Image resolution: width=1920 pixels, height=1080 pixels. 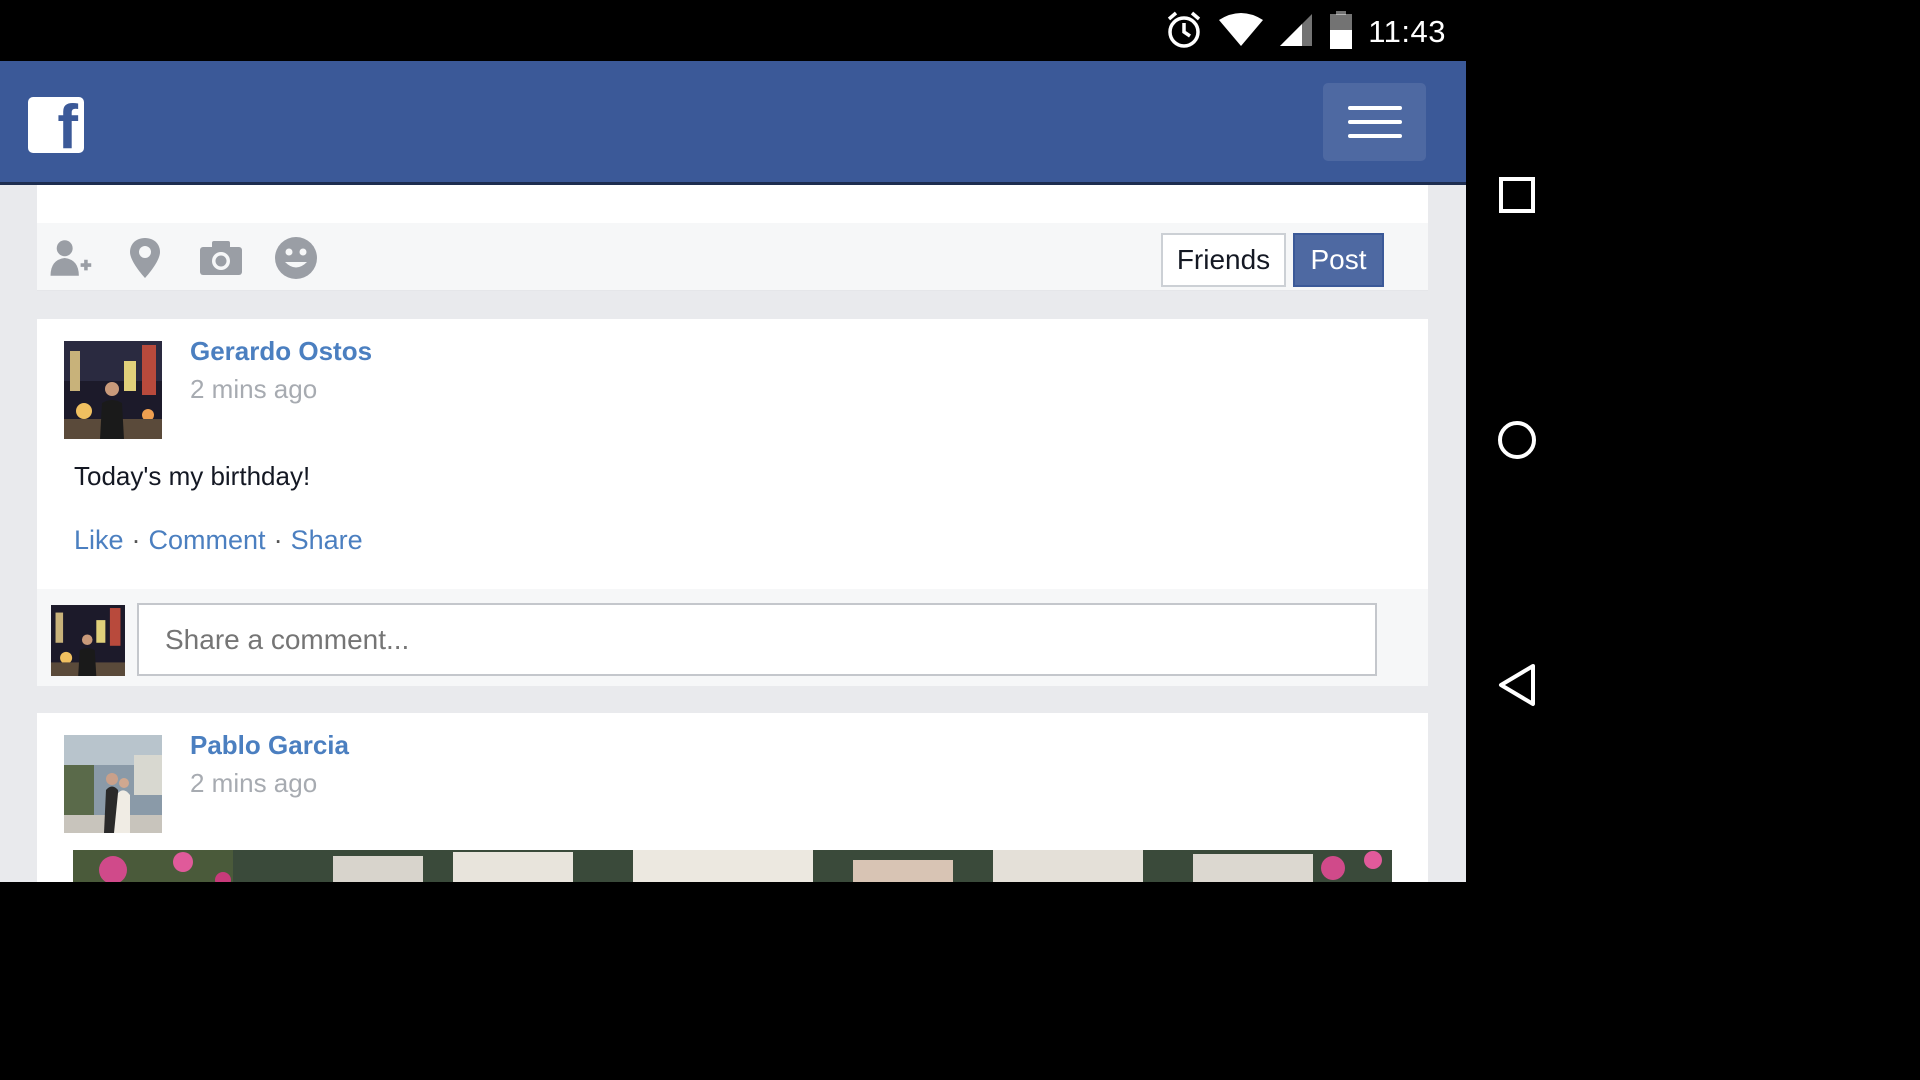 I want to click on navigation-bar, so click(x=1517, y=441).